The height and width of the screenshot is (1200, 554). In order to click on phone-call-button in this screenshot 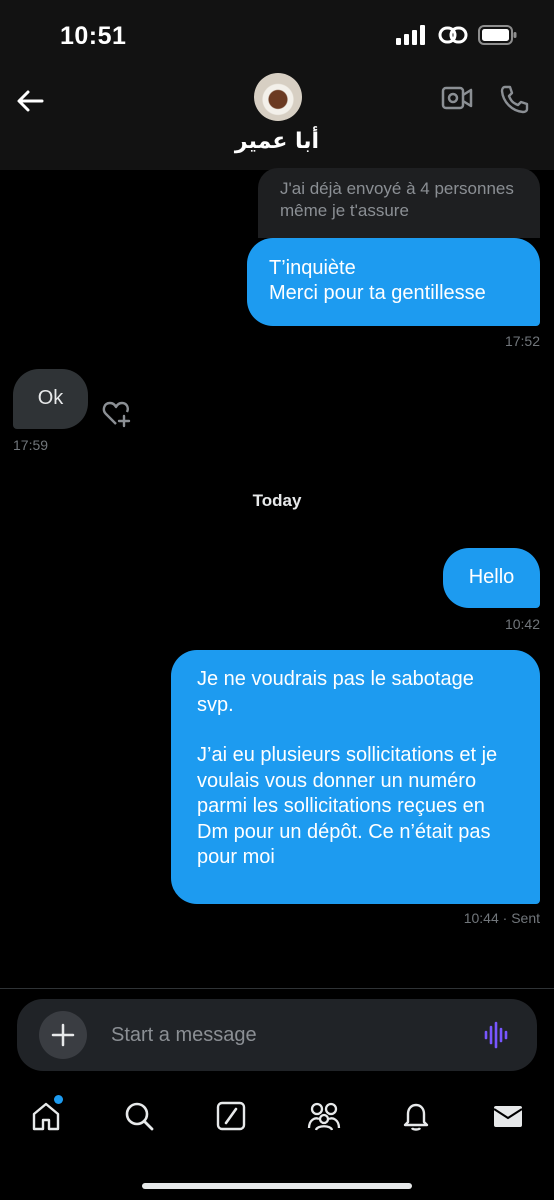, I will do `click(514, 99)`.